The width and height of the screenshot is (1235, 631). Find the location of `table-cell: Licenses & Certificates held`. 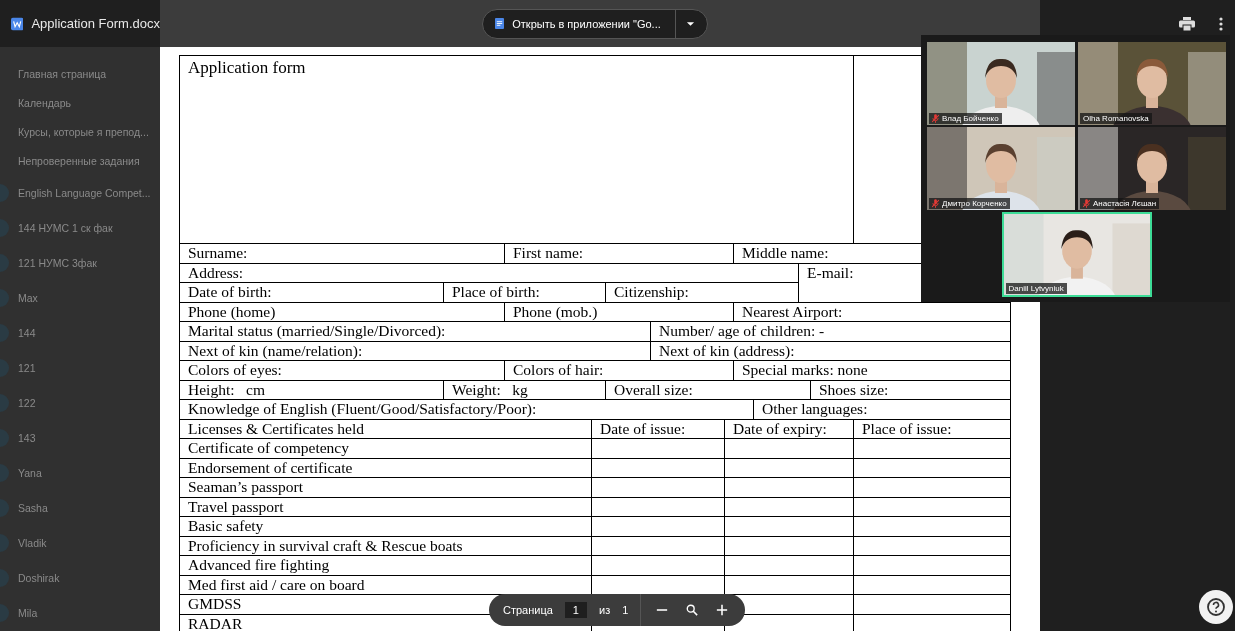

table-cell: Licenses & Certificates held is located at coordinates (386, 429).